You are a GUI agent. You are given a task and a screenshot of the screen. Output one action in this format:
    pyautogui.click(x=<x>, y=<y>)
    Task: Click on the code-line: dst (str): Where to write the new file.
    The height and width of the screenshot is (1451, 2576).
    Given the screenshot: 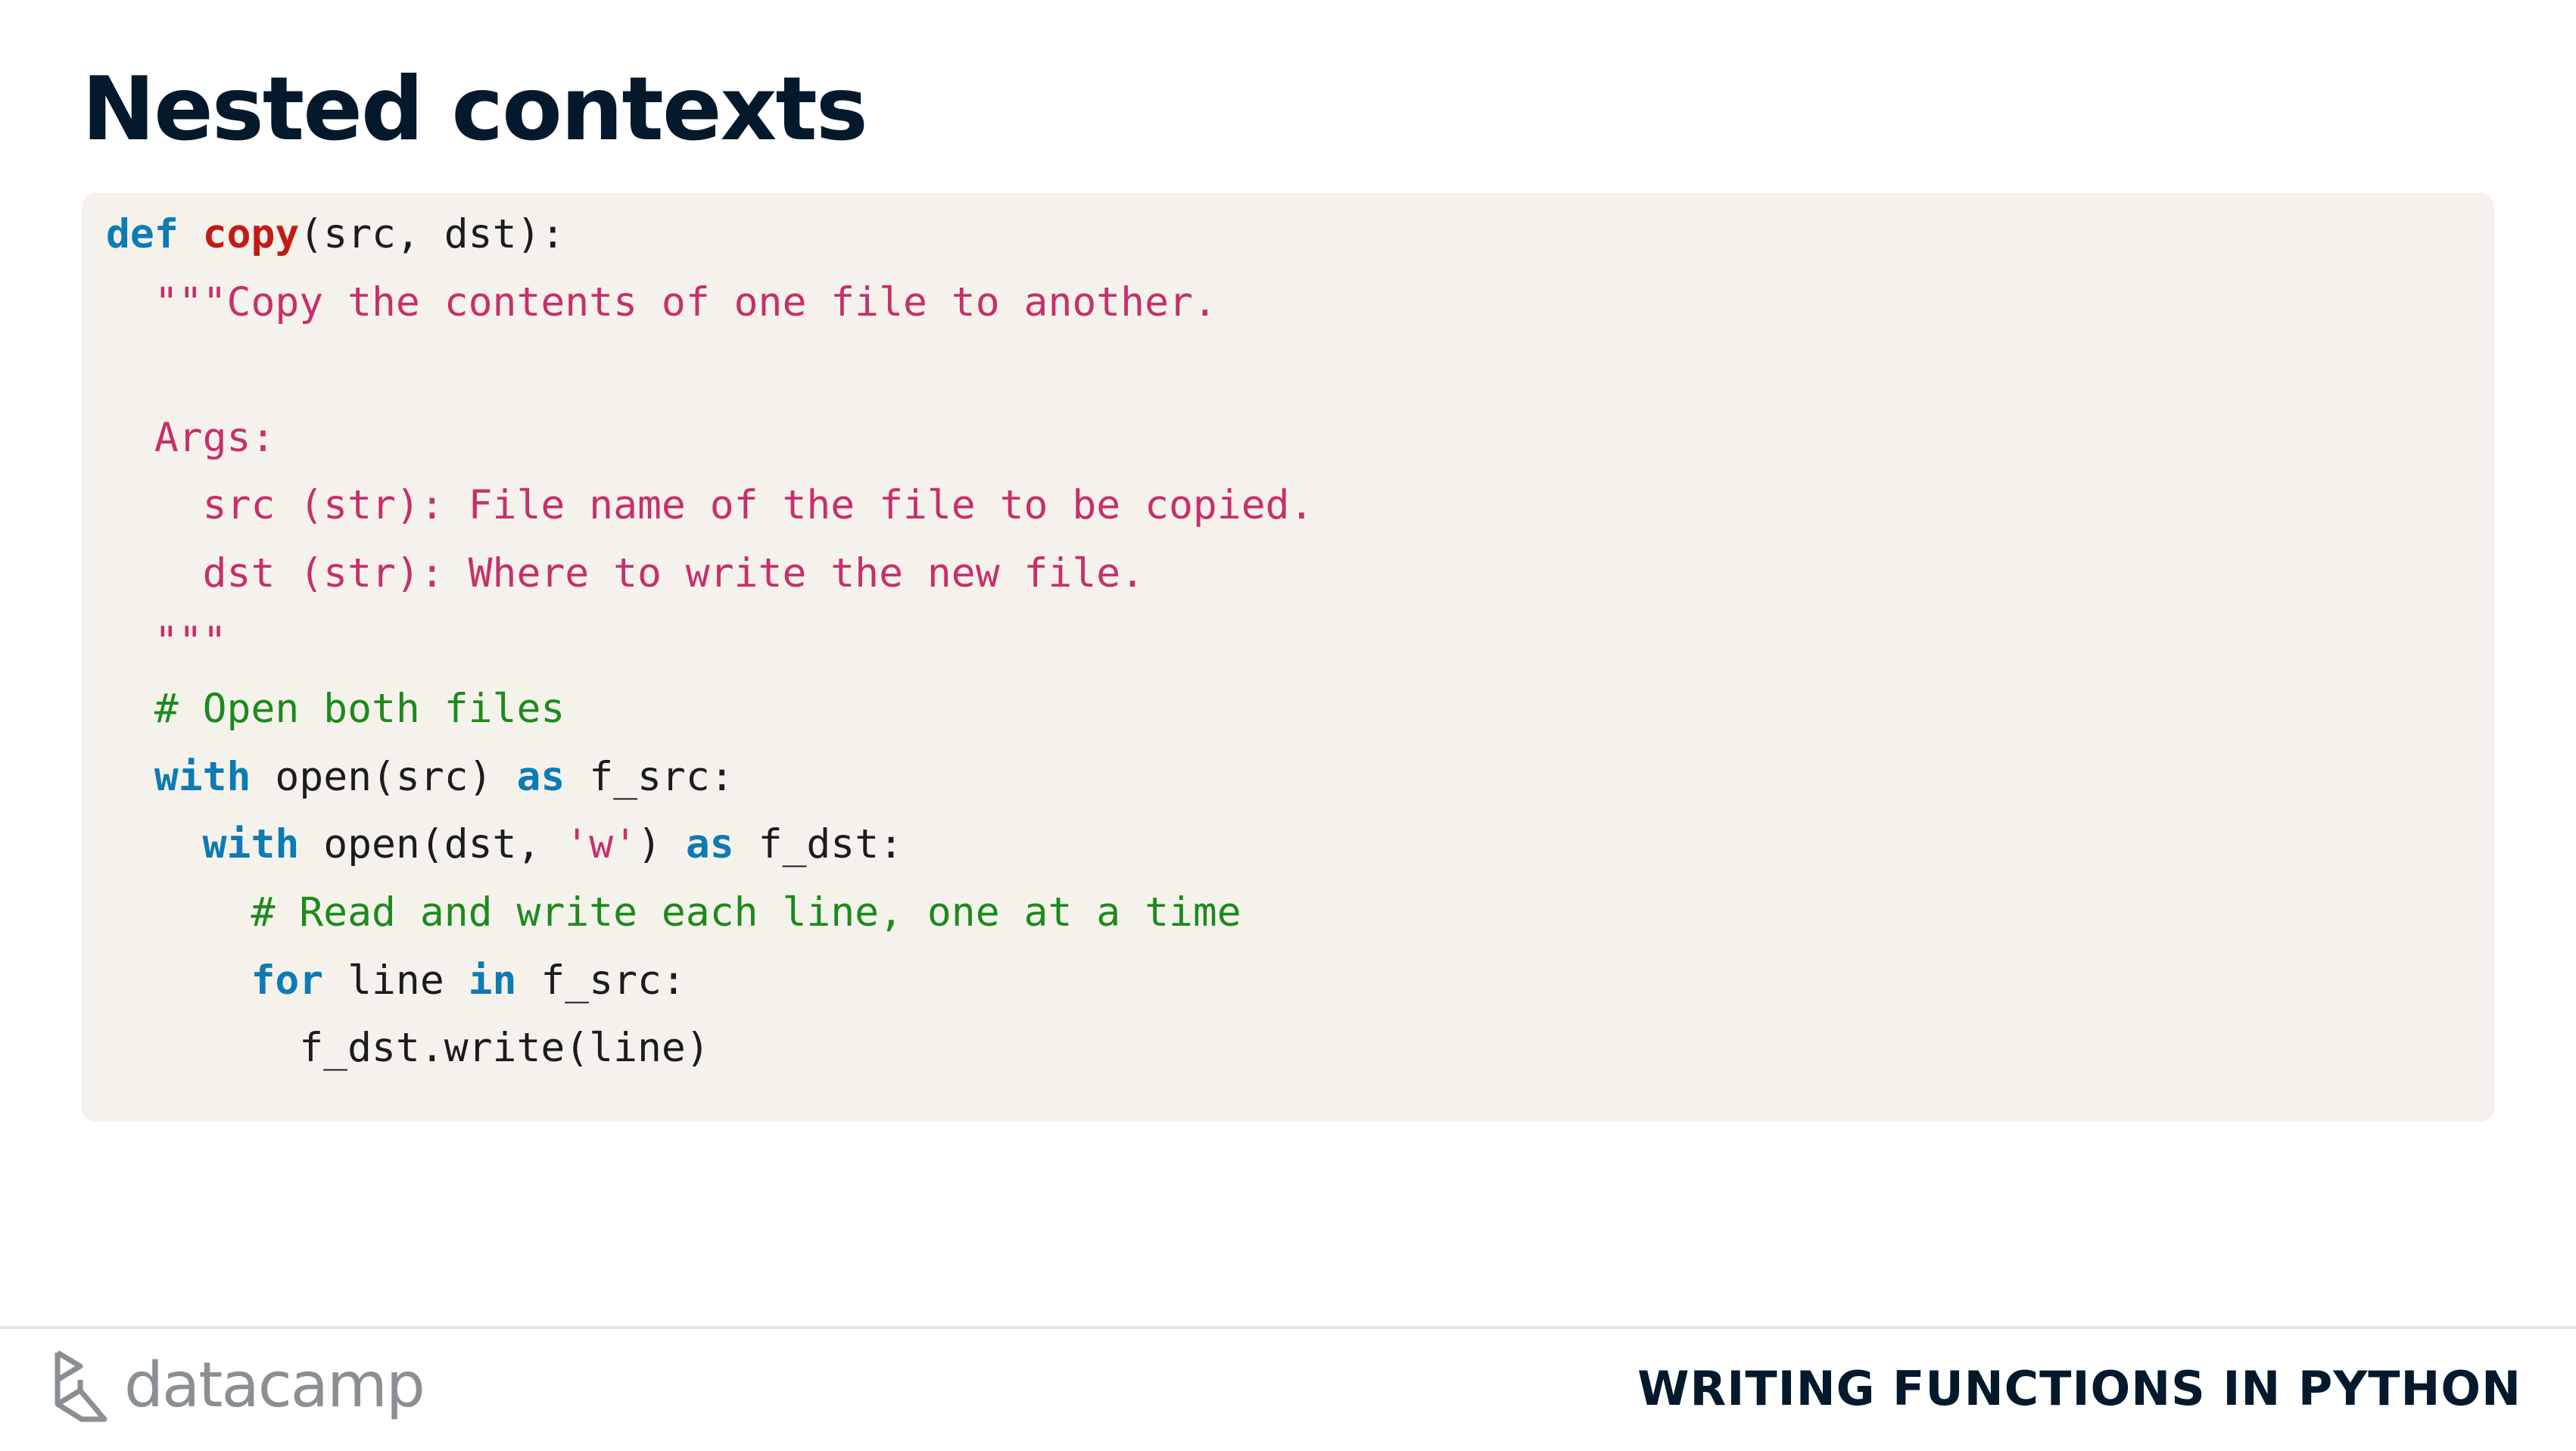 What is the action you would take?
    pyautogui.click(x=625, y=574)
    